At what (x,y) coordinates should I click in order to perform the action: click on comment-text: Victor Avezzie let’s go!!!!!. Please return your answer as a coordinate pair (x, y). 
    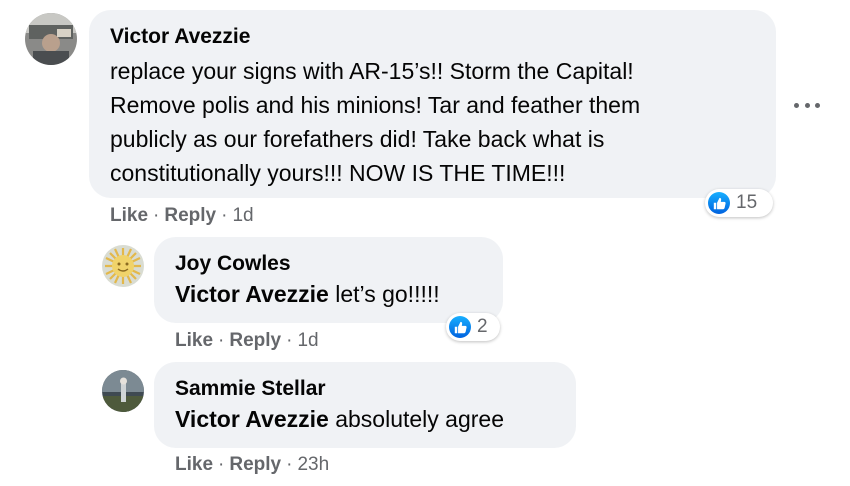
    Looking at the image, I should click on (307, 294).